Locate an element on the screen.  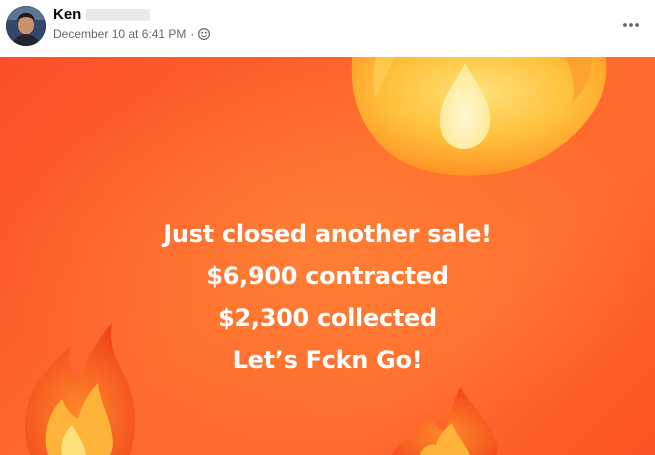
author-avatar is located at coordinates (26, 26).